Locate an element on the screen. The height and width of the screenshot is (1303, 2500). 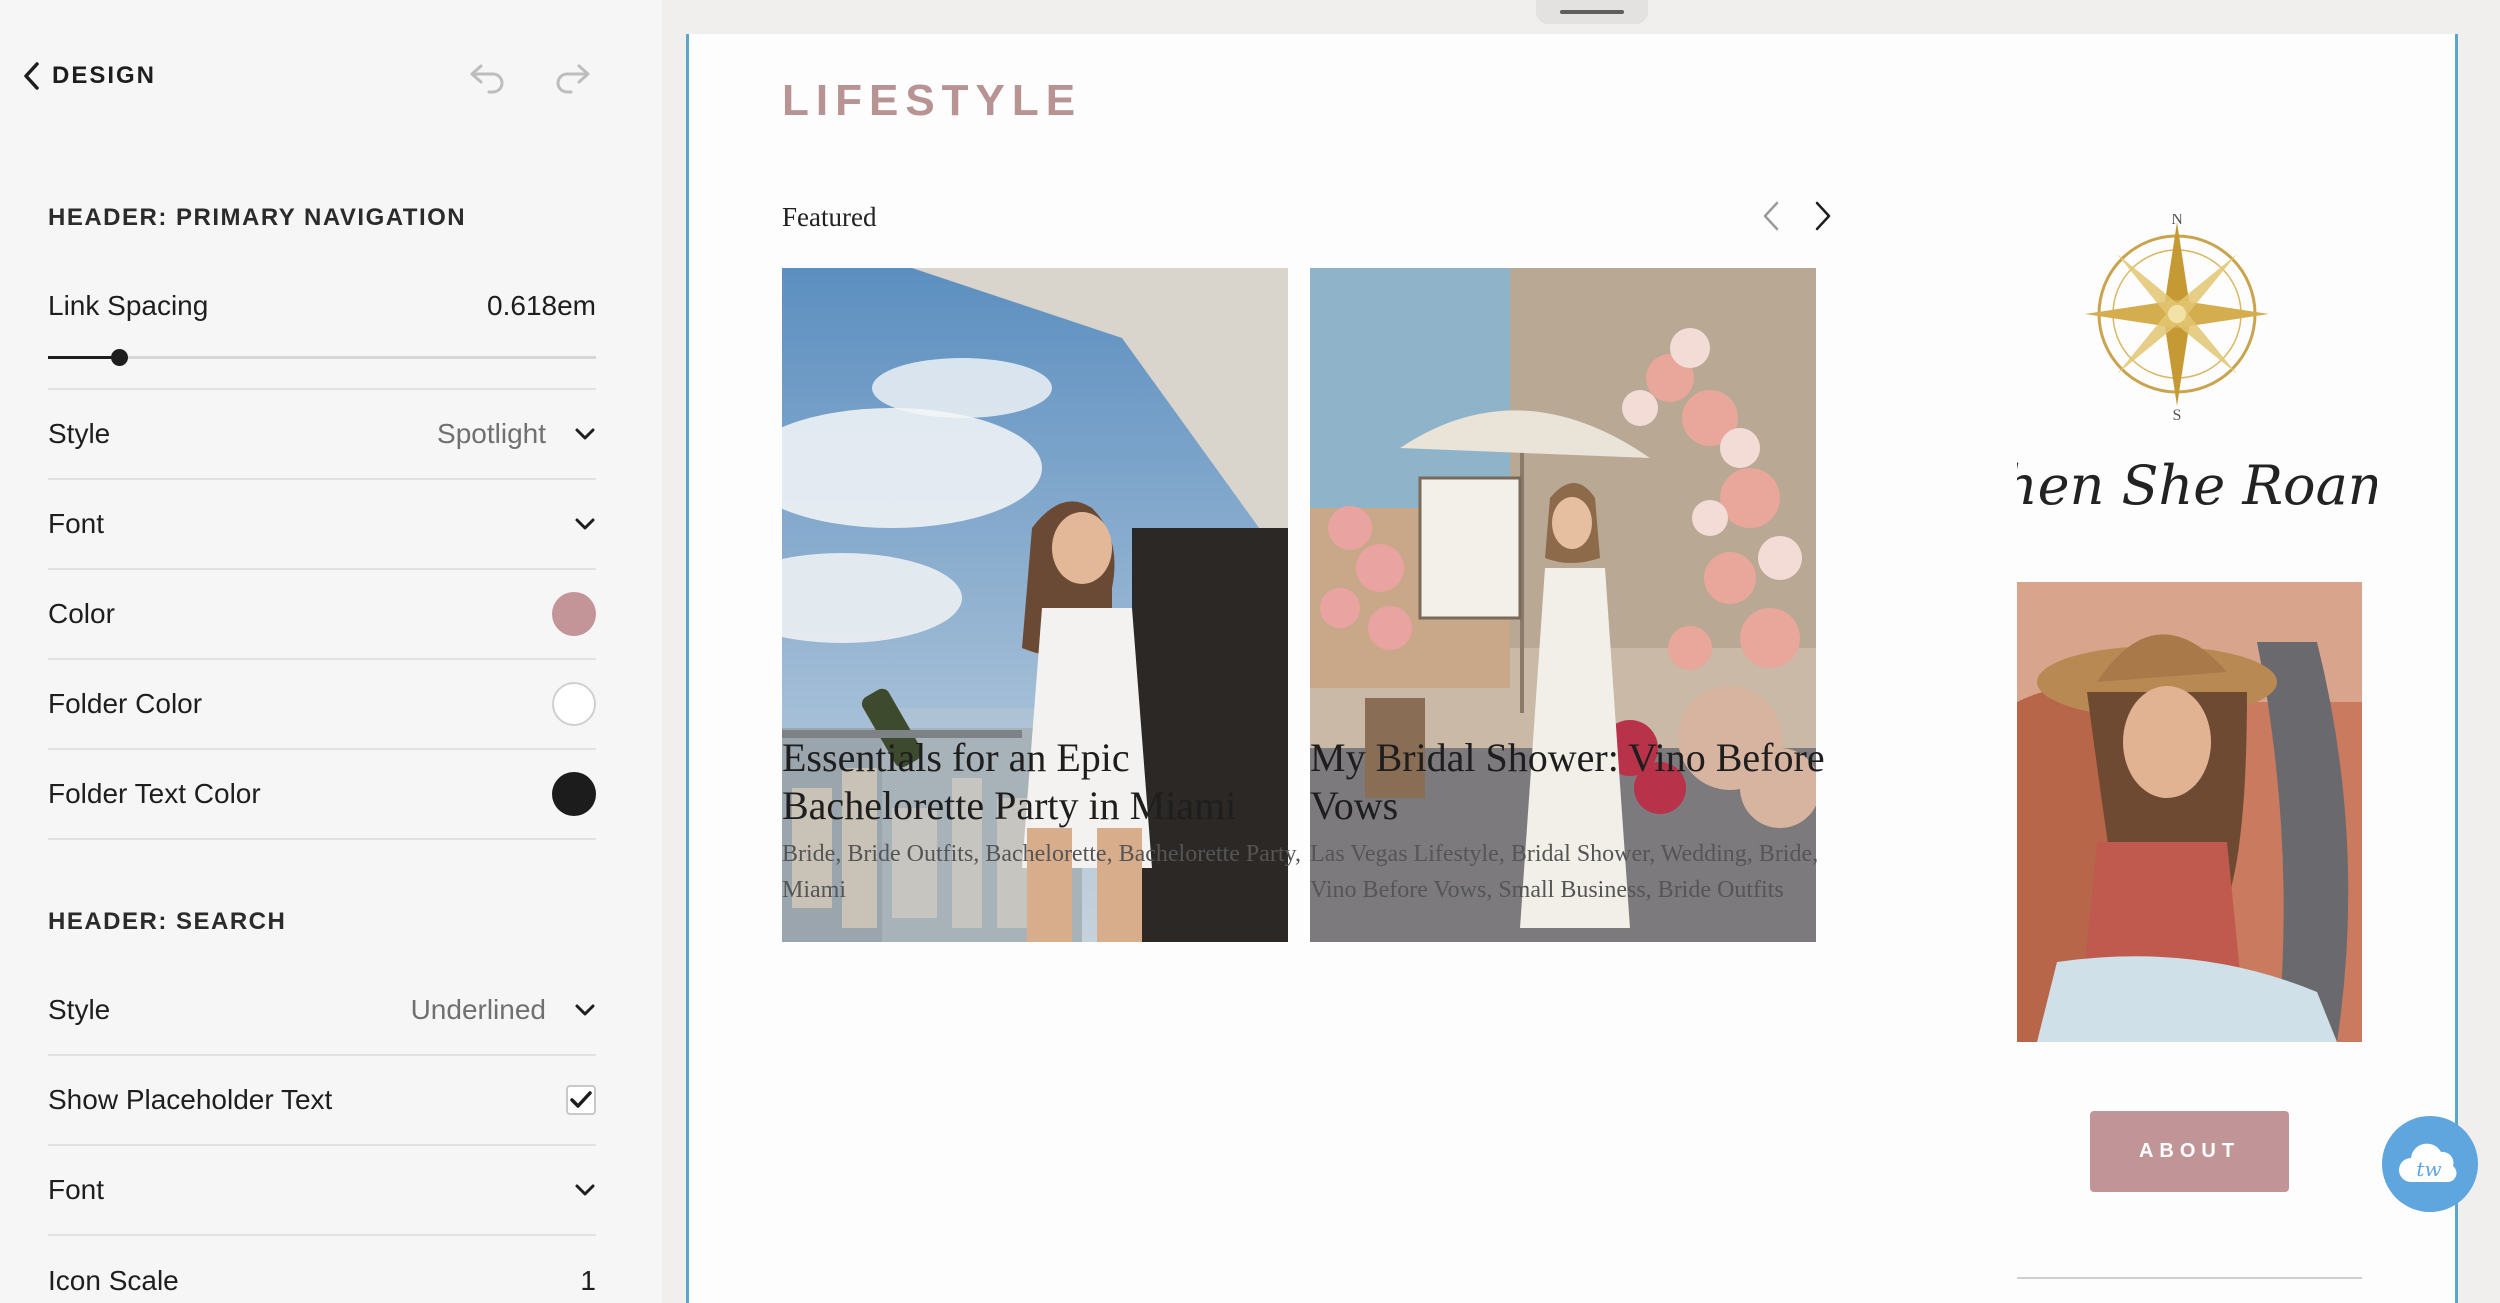
back-to-design-button: DESIGN is located at coordinates (89, 76).